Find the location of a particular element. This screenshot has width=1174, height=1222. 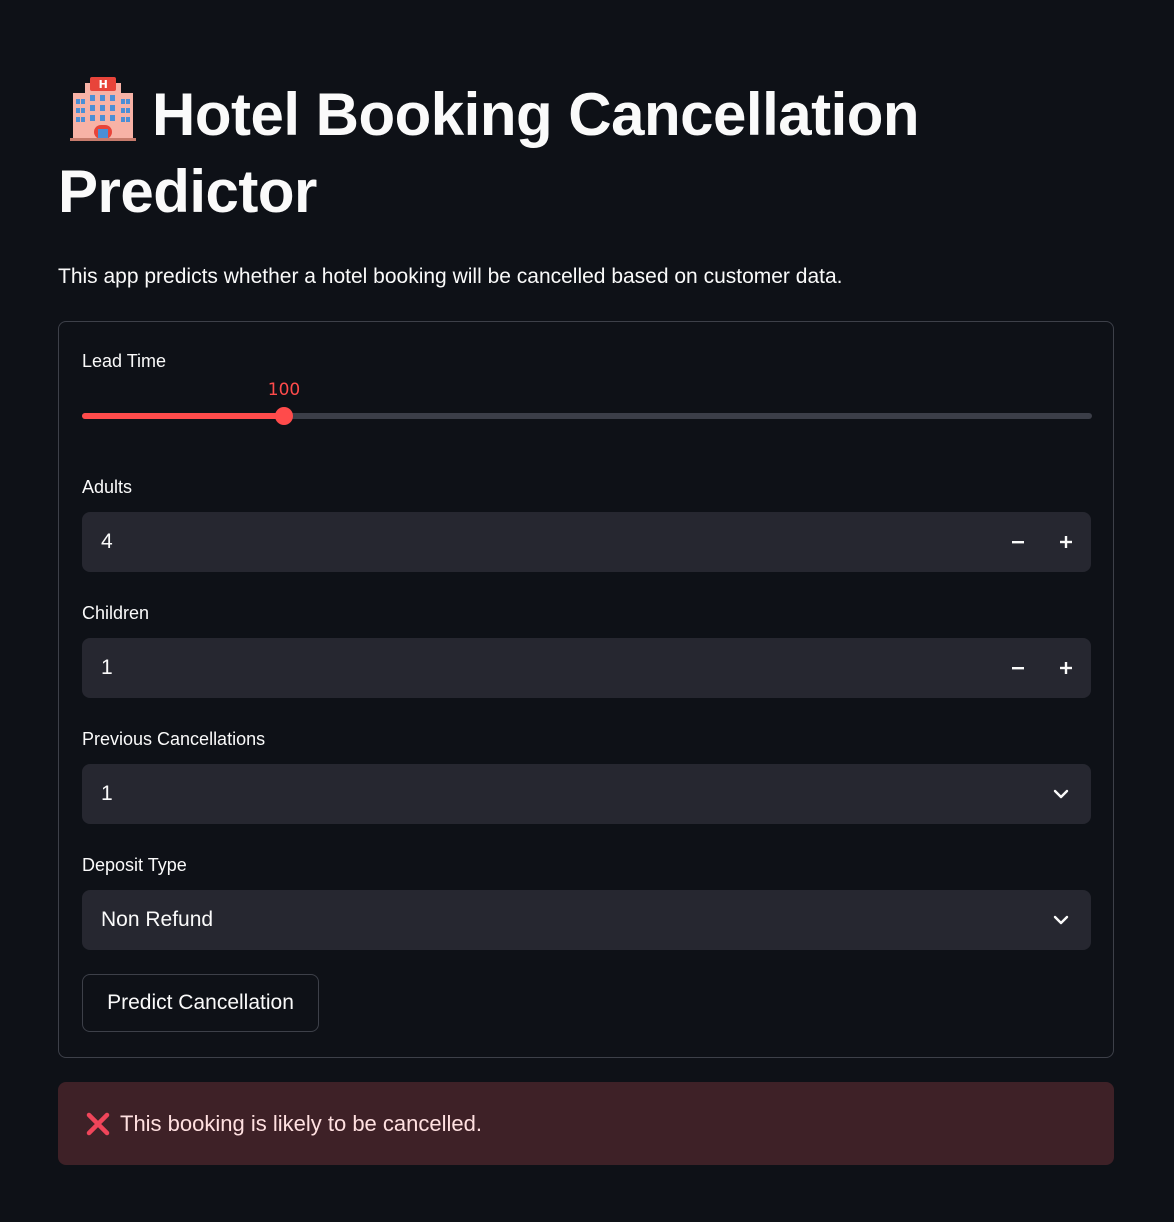

previous-cancellations-select: 1 is located at coordinates (586, 794).